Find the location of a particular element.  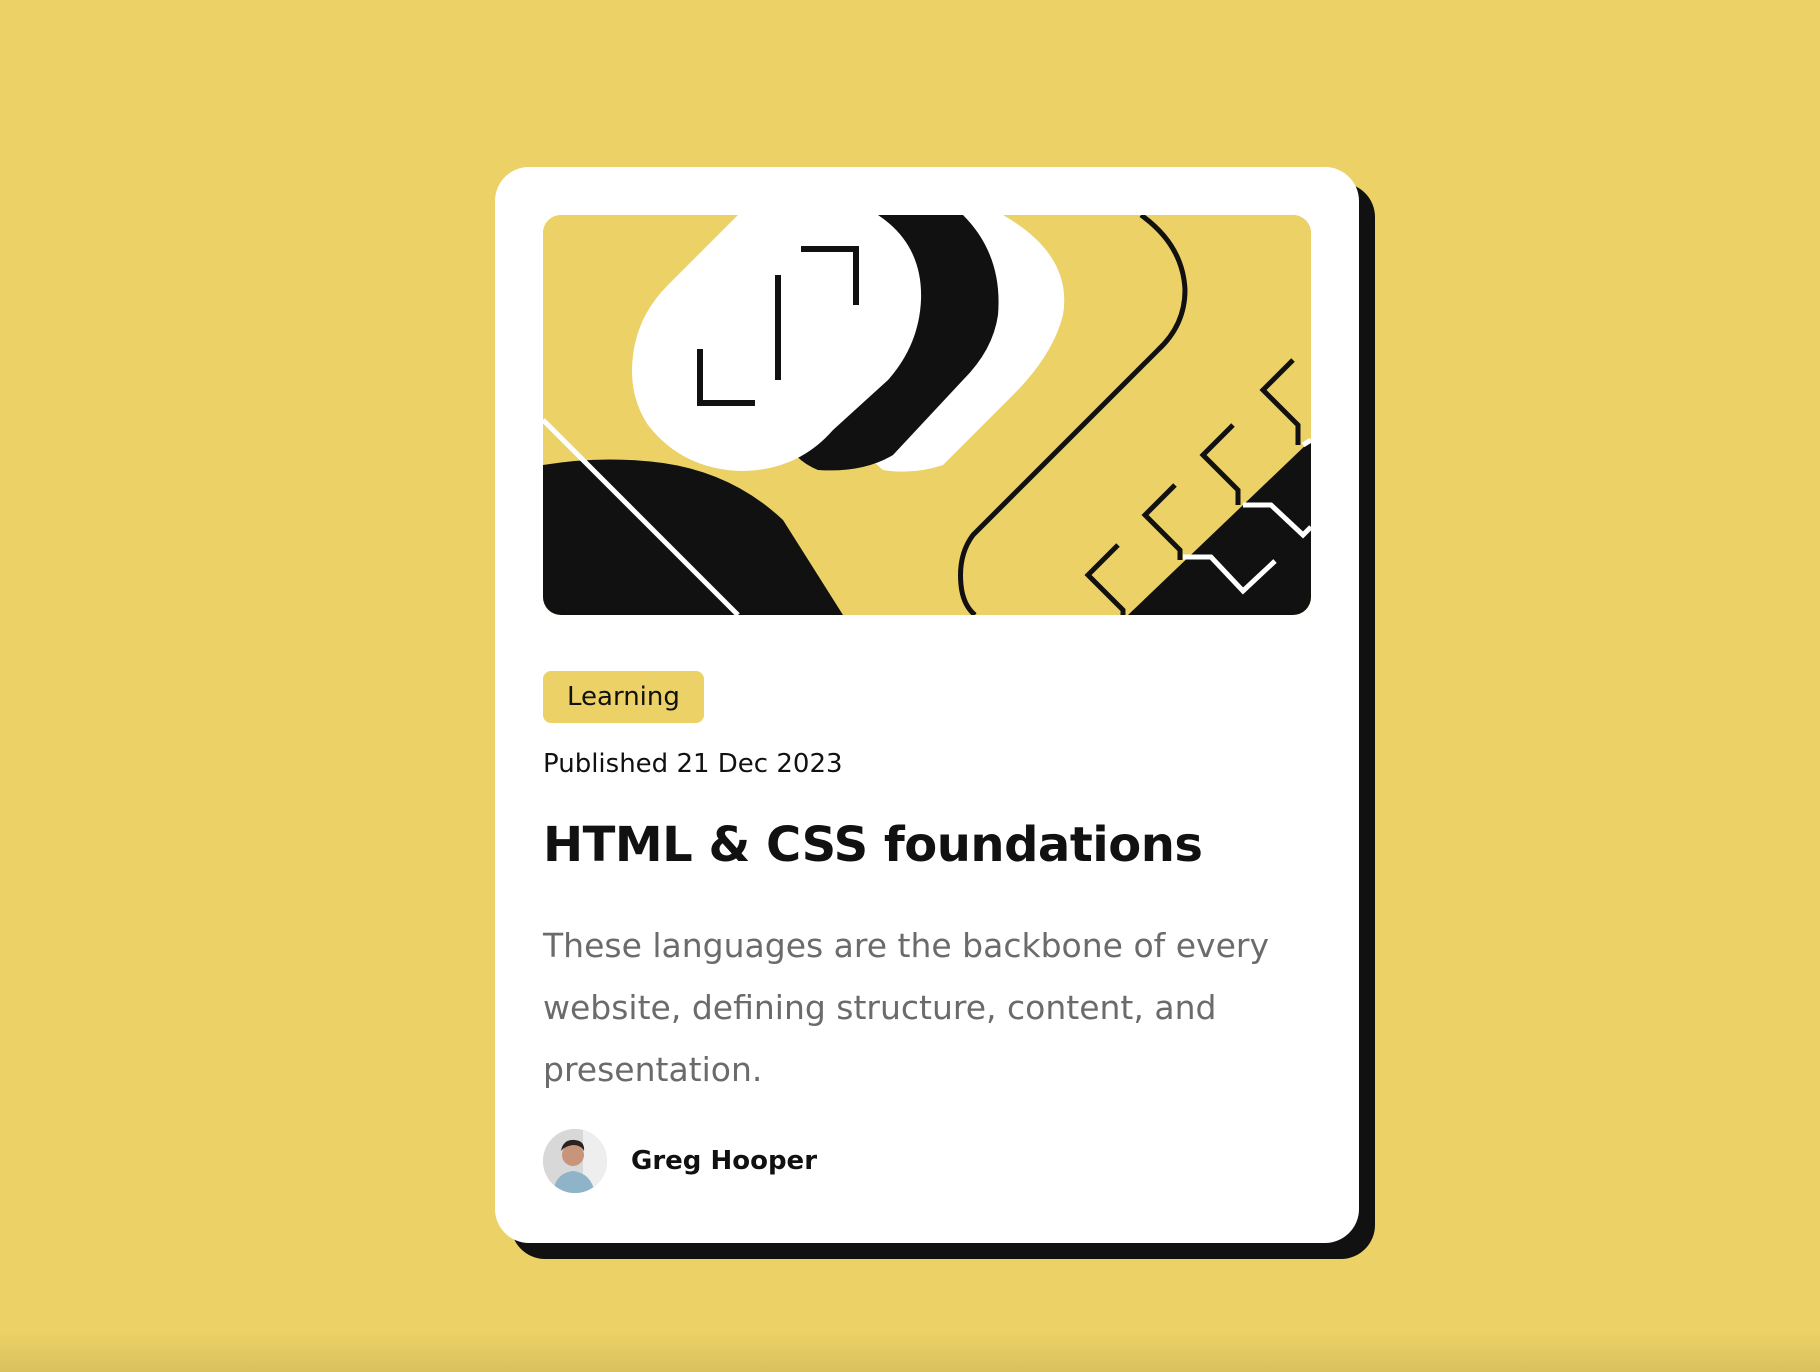

bottom-shade is located at coordinates (910, 1352).